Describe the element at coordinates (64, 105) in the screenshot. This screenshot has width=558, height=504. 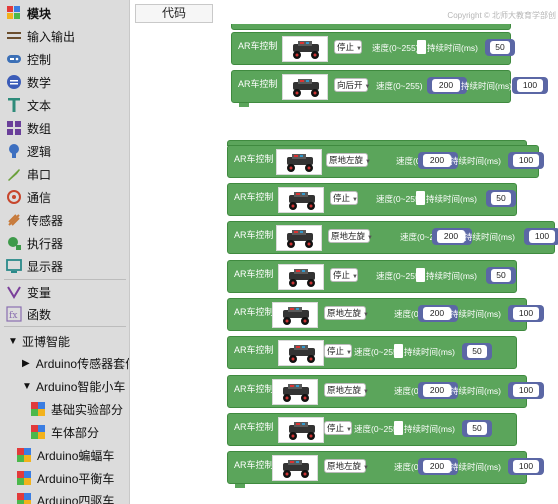
I see `category-text: 文本` at that location.